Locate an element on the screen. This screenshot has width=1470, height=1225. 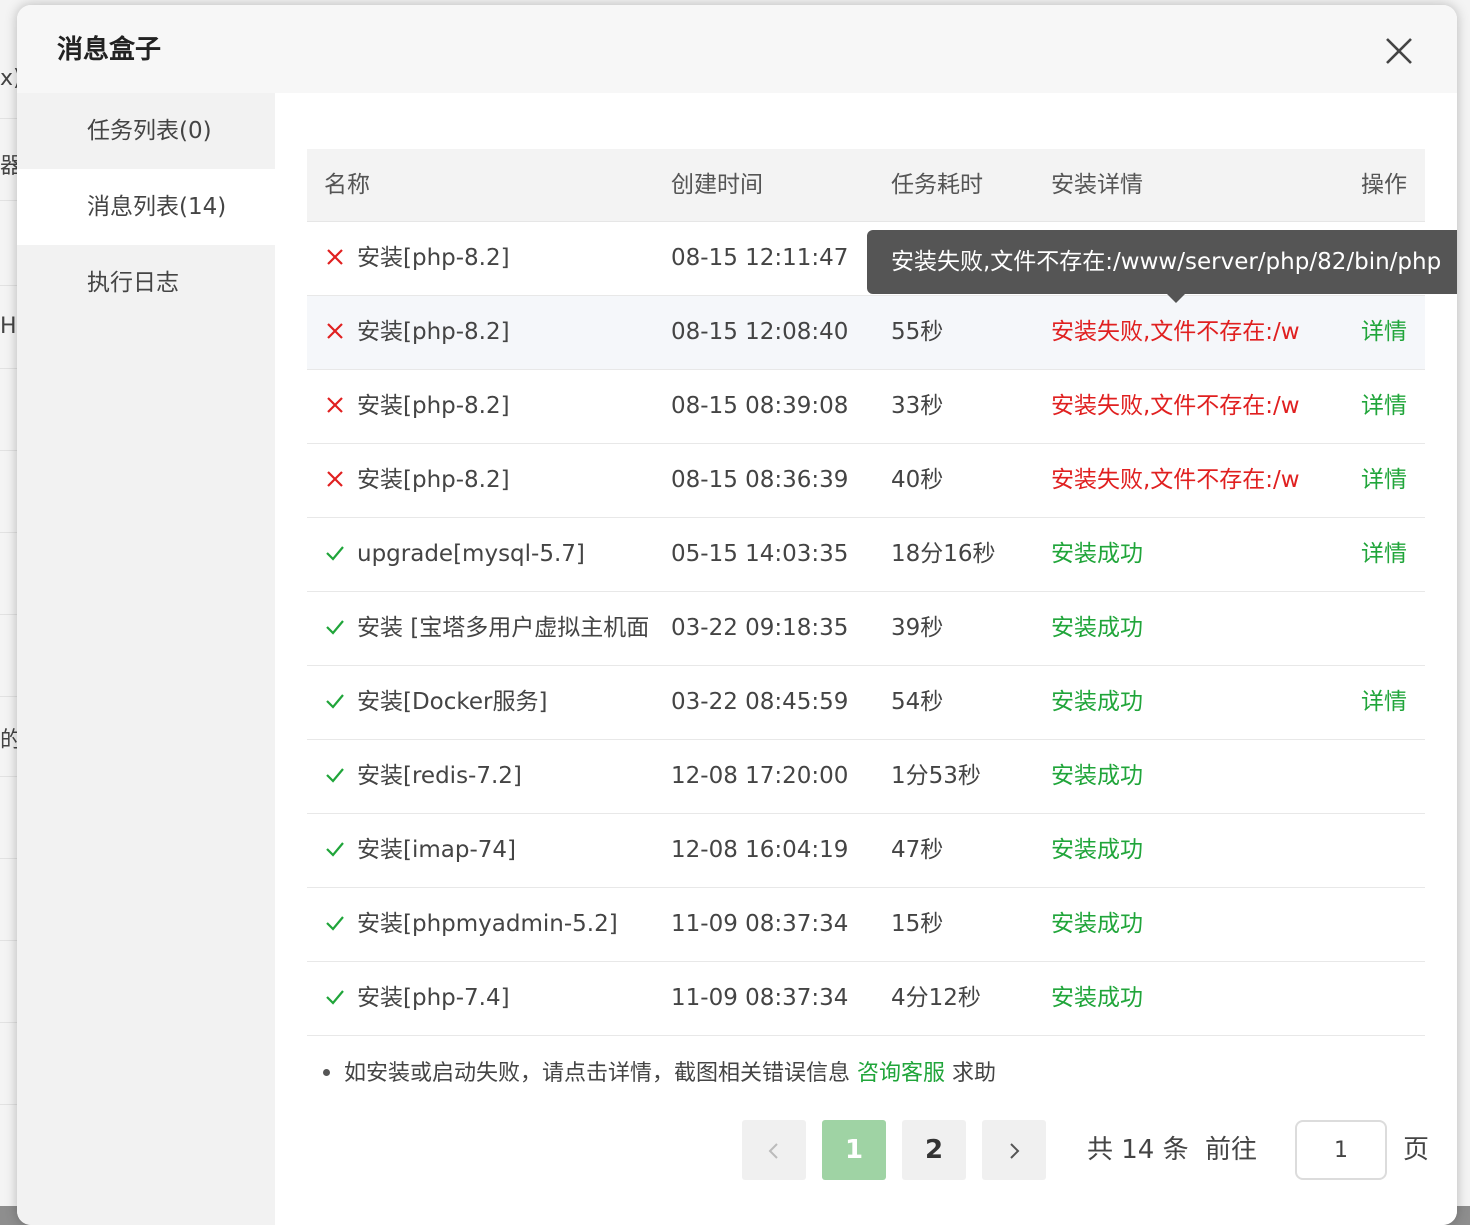
chevron-left-icon is located at coordinates (773, 1150).